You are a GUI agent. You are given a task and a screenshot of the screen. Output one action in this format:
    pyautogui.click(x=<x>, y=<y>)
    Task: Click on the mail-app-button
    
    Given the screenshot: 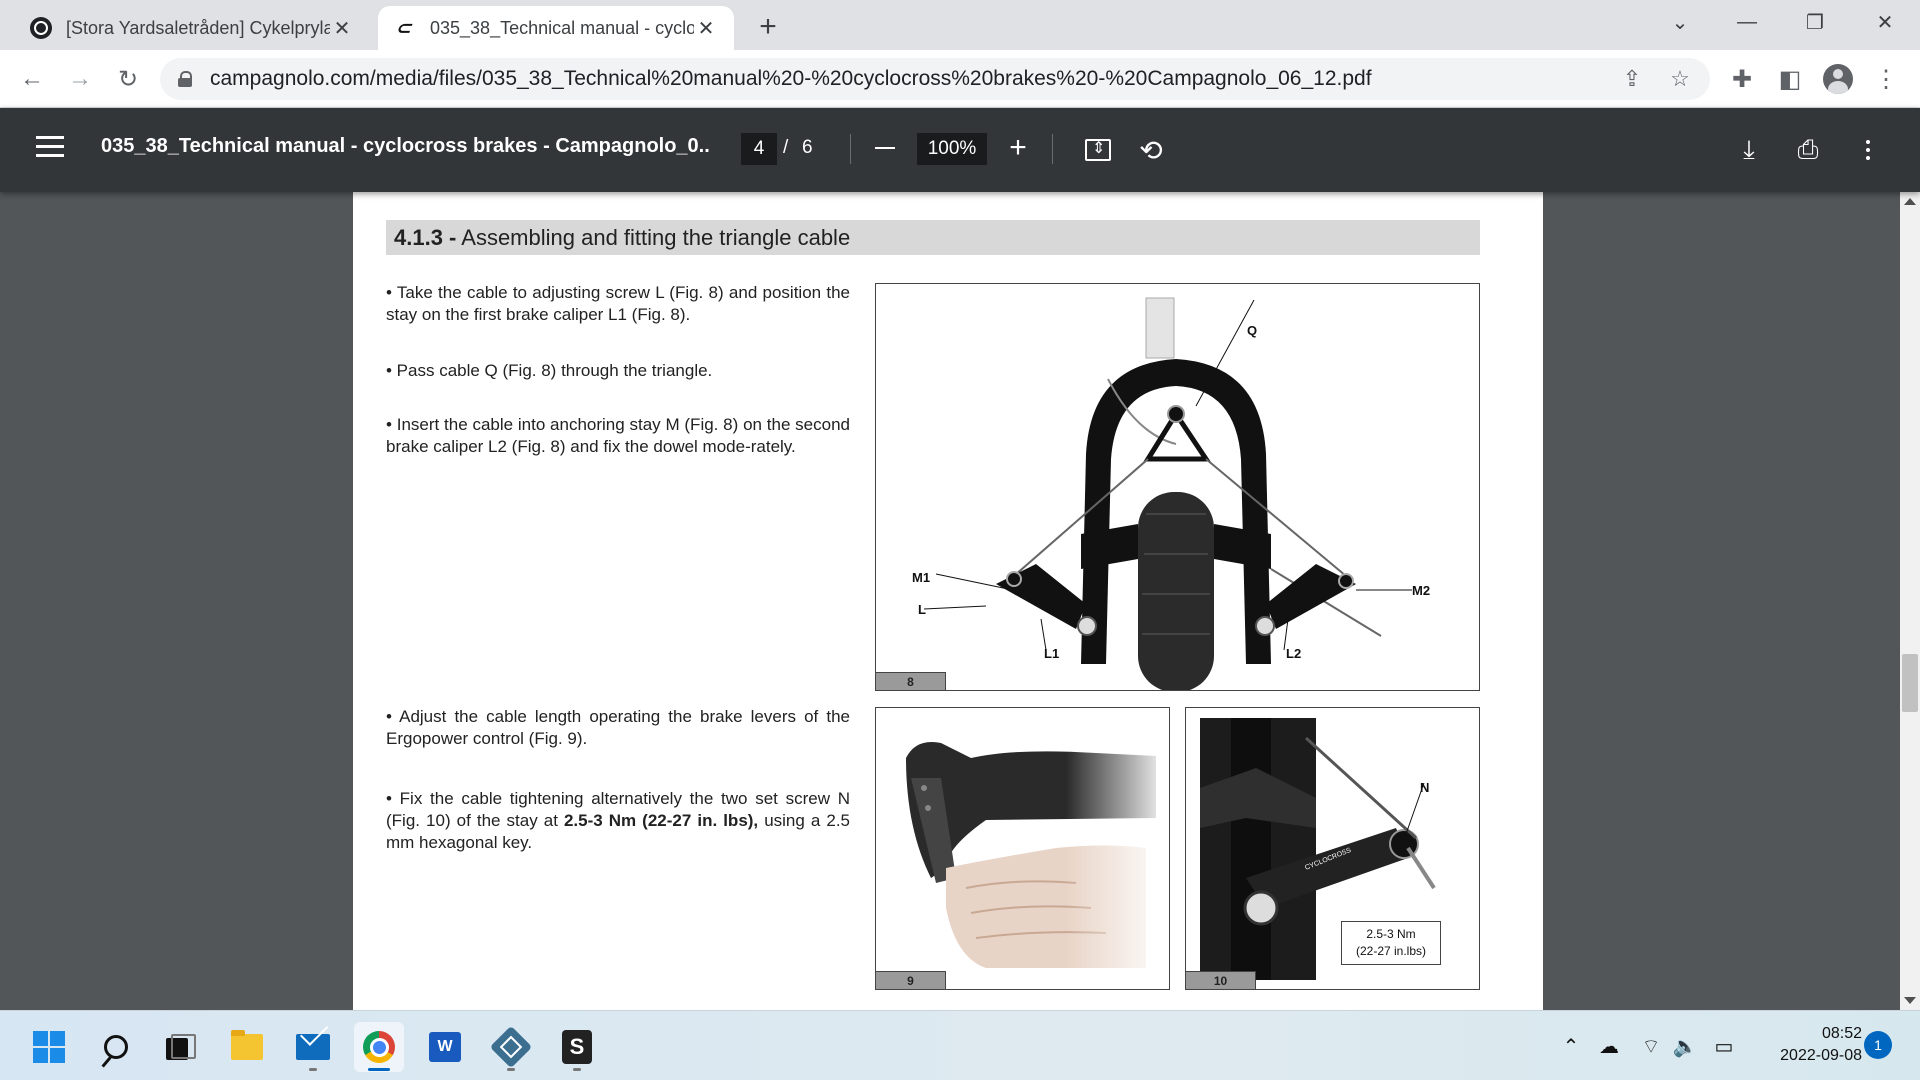 What is the action you would take?
    pyautogui.click(x=313, y=1047)
    